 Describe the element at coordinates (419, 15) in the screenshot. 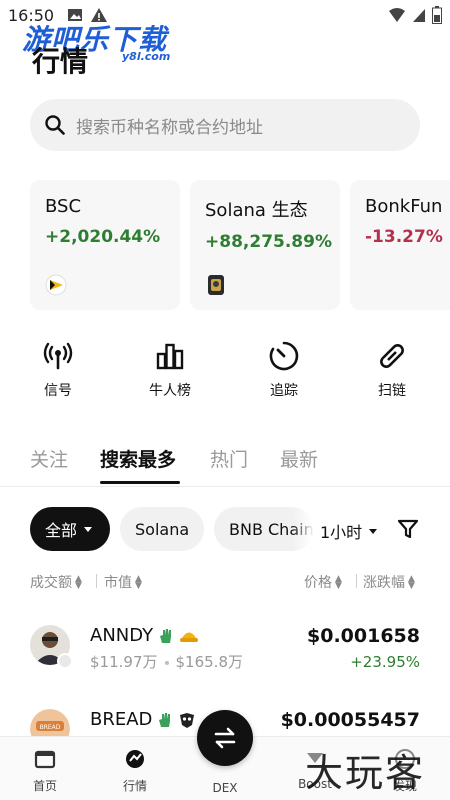

I see `signal-strength-icon` at that location.